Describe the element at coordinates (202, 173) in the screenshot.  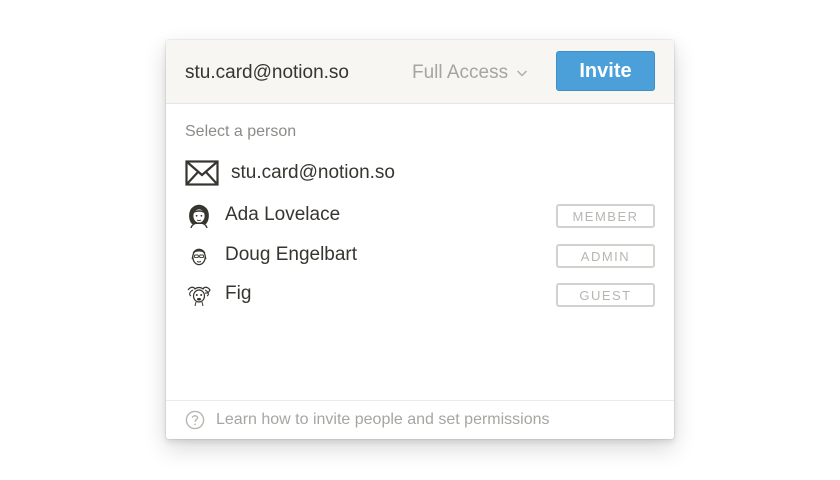
I see `mail-icon` at that location.